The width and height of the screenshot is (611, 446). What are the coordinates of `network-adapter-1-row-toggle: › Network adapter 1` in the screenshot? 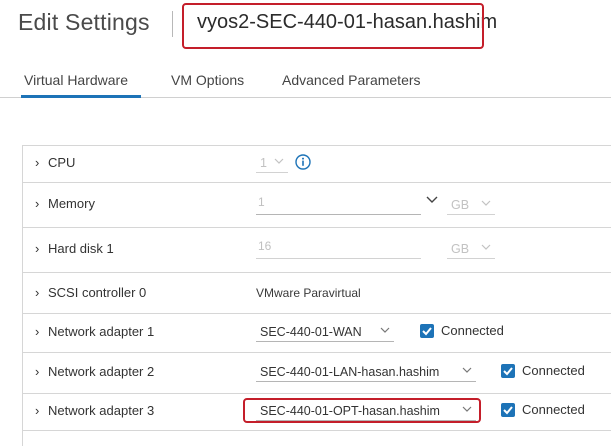 It's located at (94, 331).